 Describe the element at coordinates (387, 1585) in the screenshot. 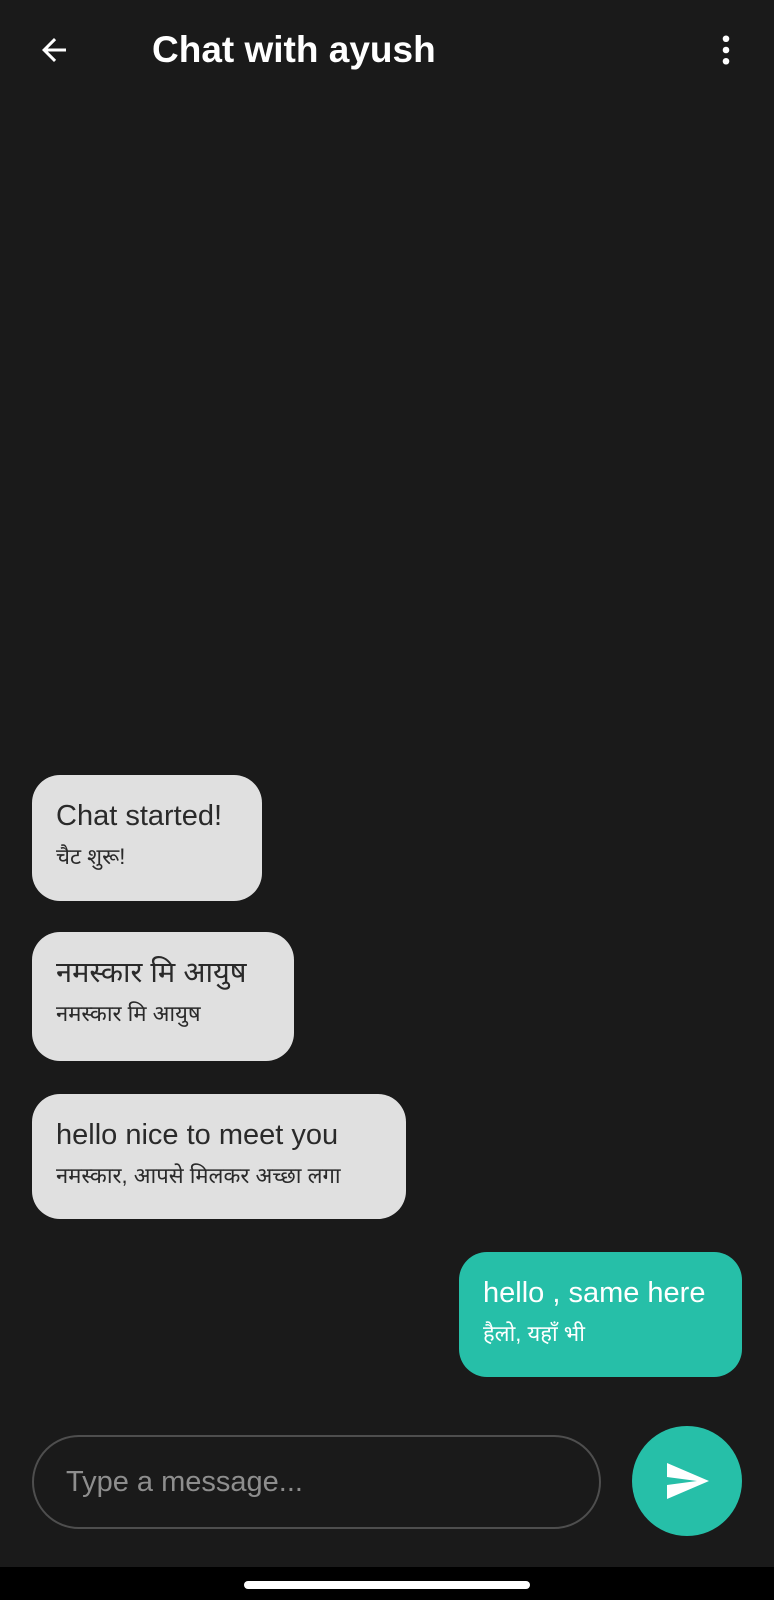

I see `home-indicator` at that location.